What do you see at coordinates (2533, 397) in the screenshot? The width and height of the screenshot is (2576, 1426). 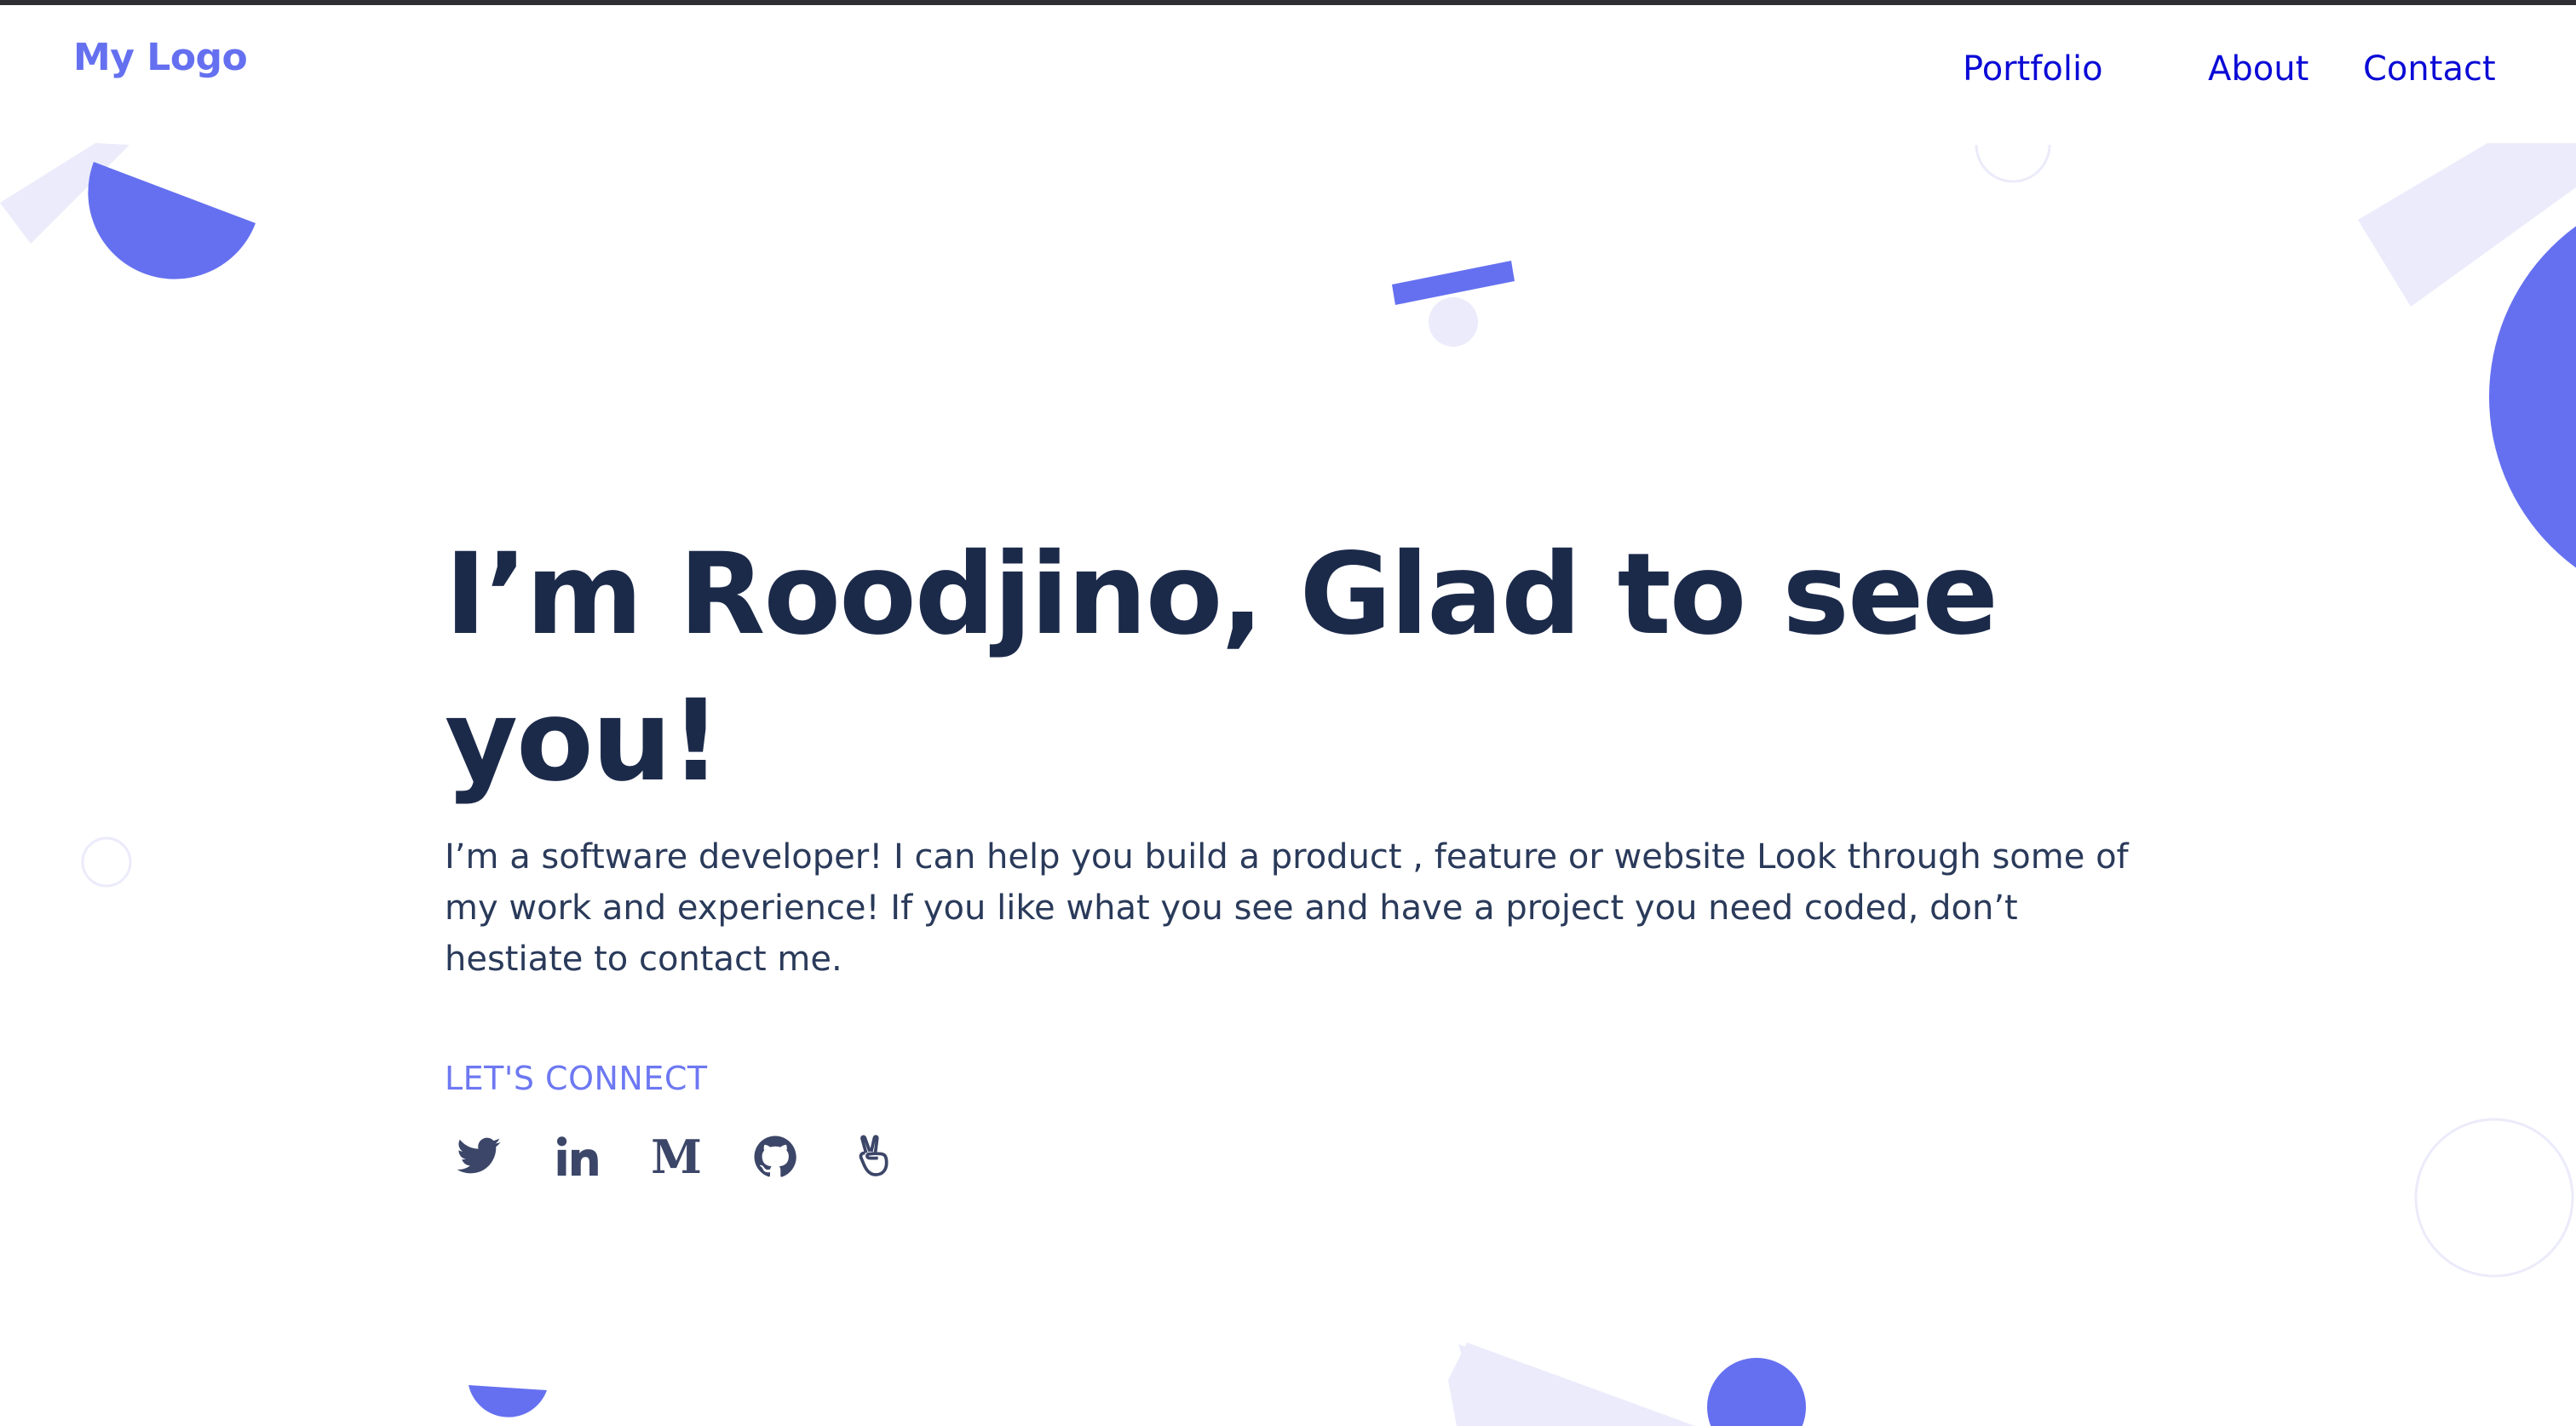 I see `decor-circle-right-edge` at bounding box center [2533, 397].